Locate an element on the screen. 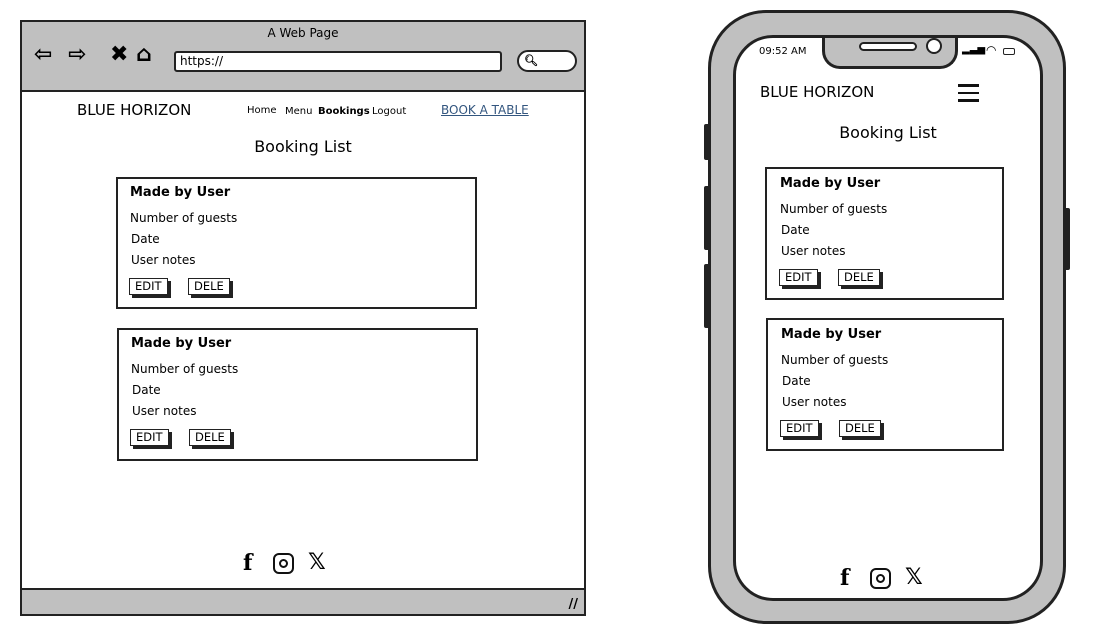  nav-menu: Menu is located at coordinates (298, 111).